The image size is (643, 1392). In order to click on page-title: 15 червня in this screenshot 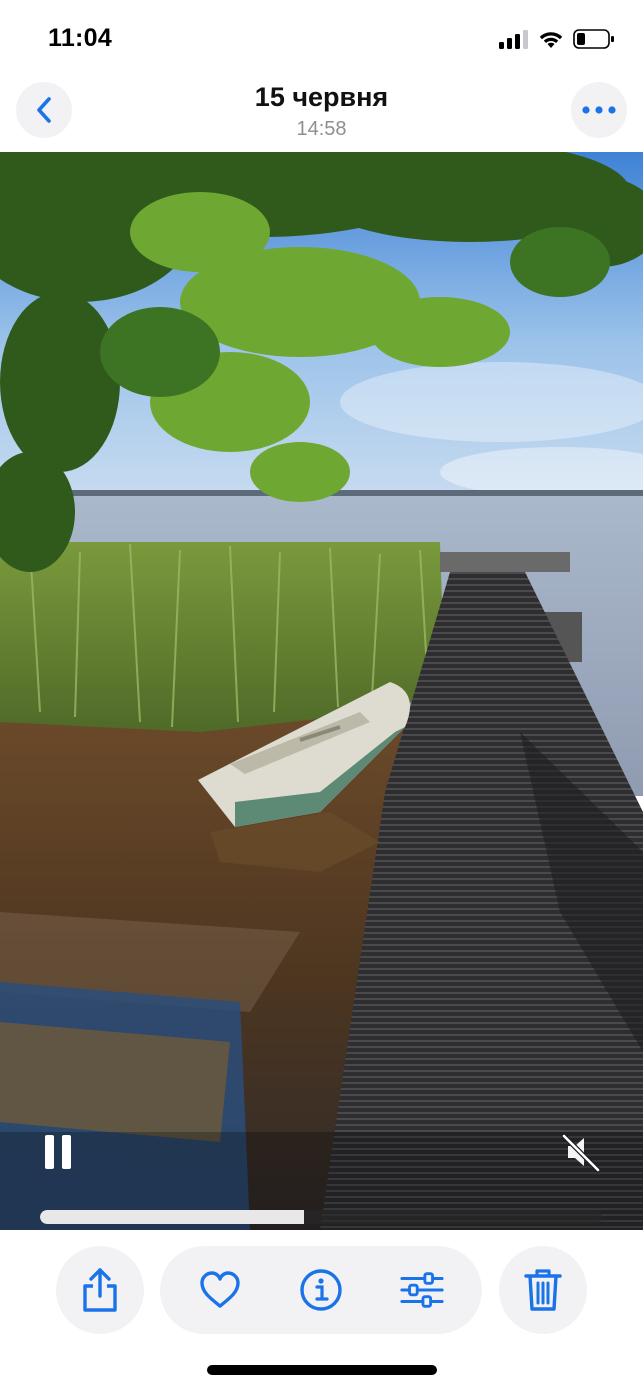, I will do `click(321, 97)`.